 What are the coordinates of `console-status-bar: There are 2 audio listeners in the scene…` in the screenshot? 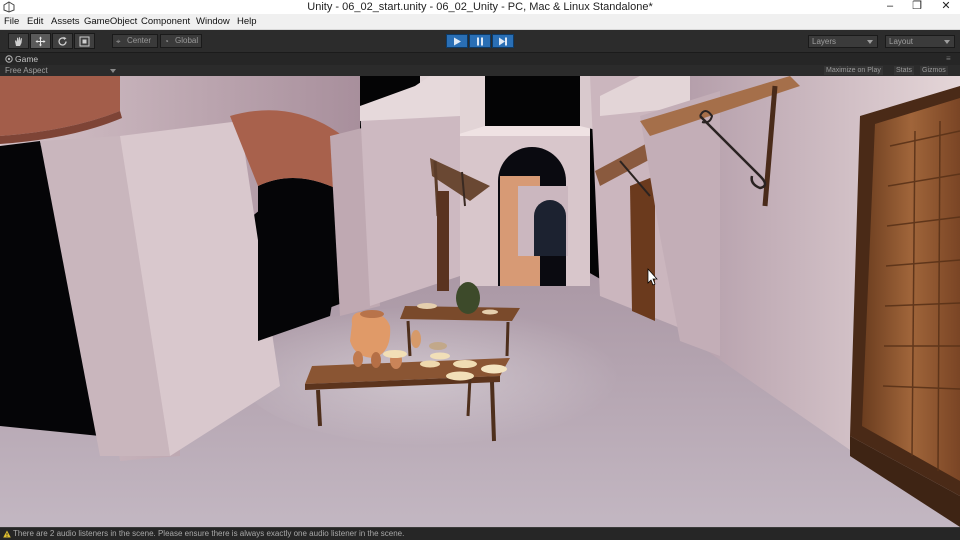 It's located at (480, 533).